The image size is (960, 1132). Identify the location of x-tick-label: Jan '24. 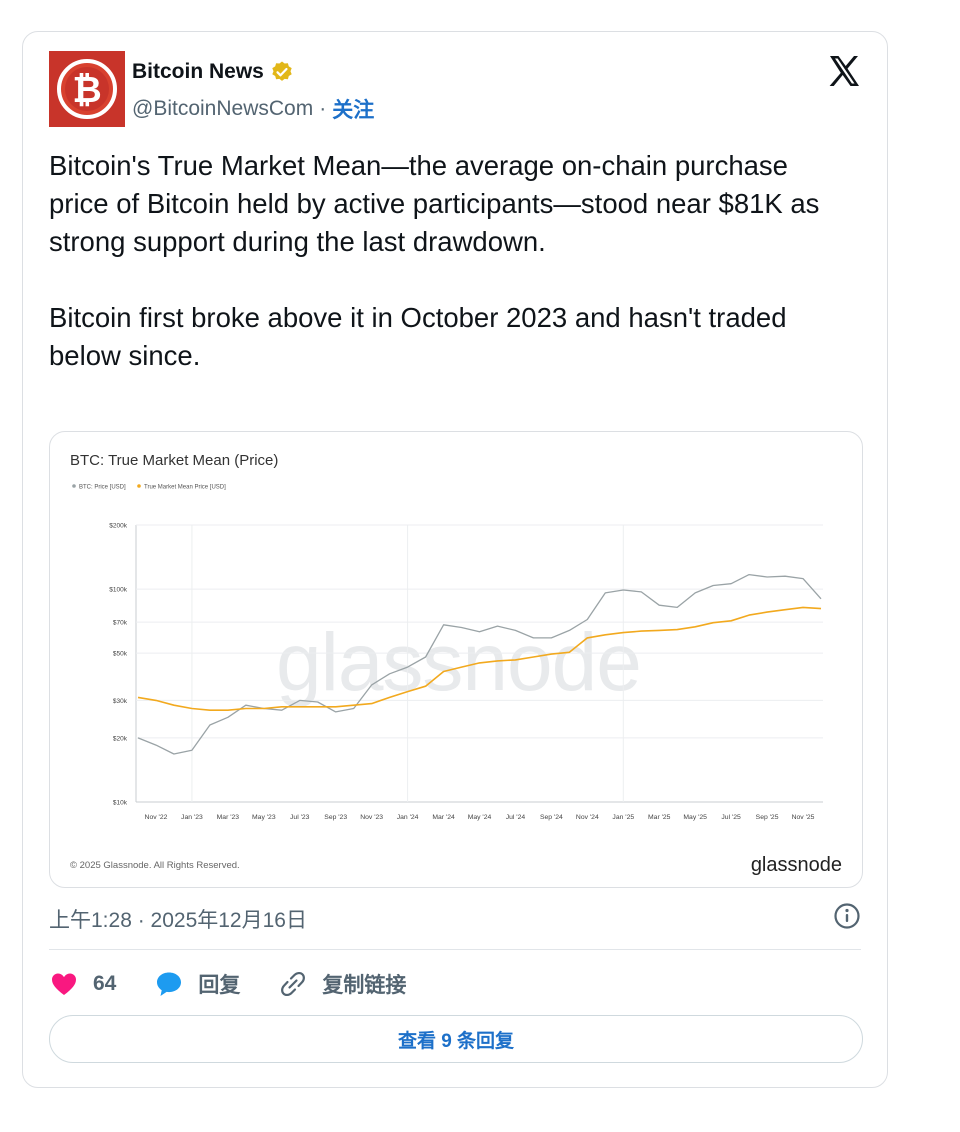
(408, 817).